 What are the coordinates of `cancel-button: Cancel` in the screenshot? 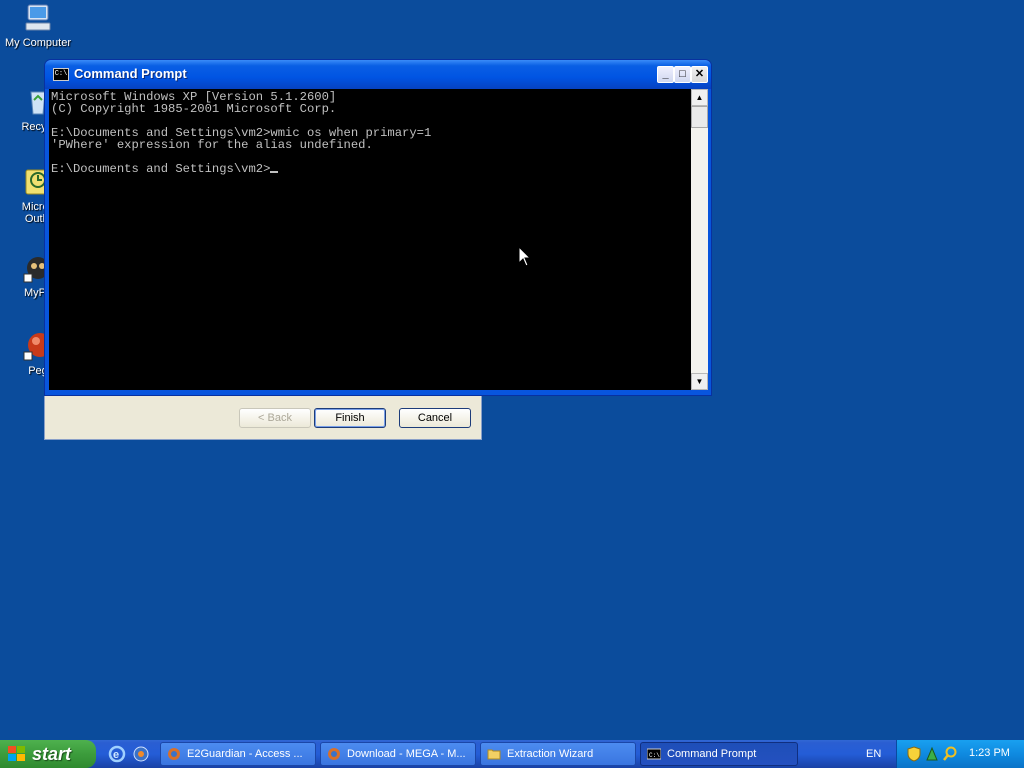 It's located at (435, 418).